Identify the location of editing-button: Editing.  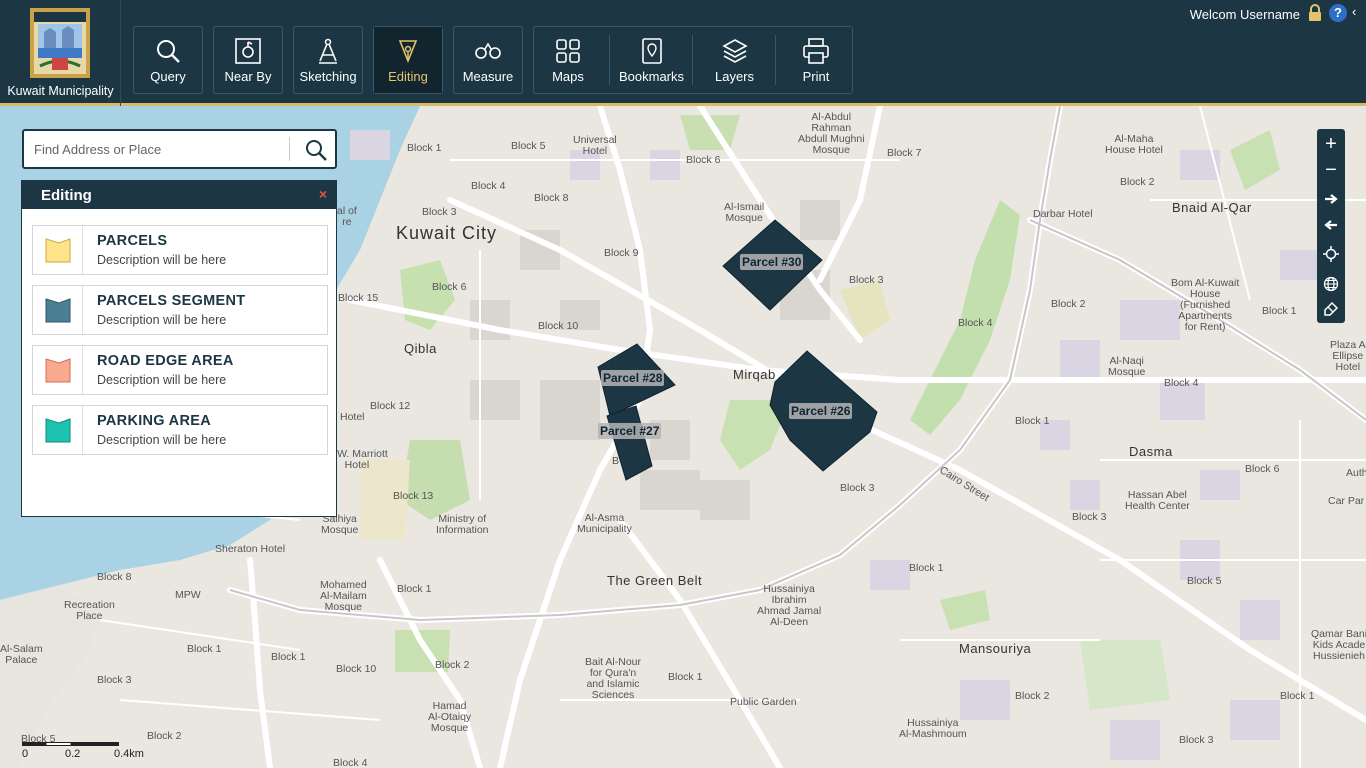
(408, 60).